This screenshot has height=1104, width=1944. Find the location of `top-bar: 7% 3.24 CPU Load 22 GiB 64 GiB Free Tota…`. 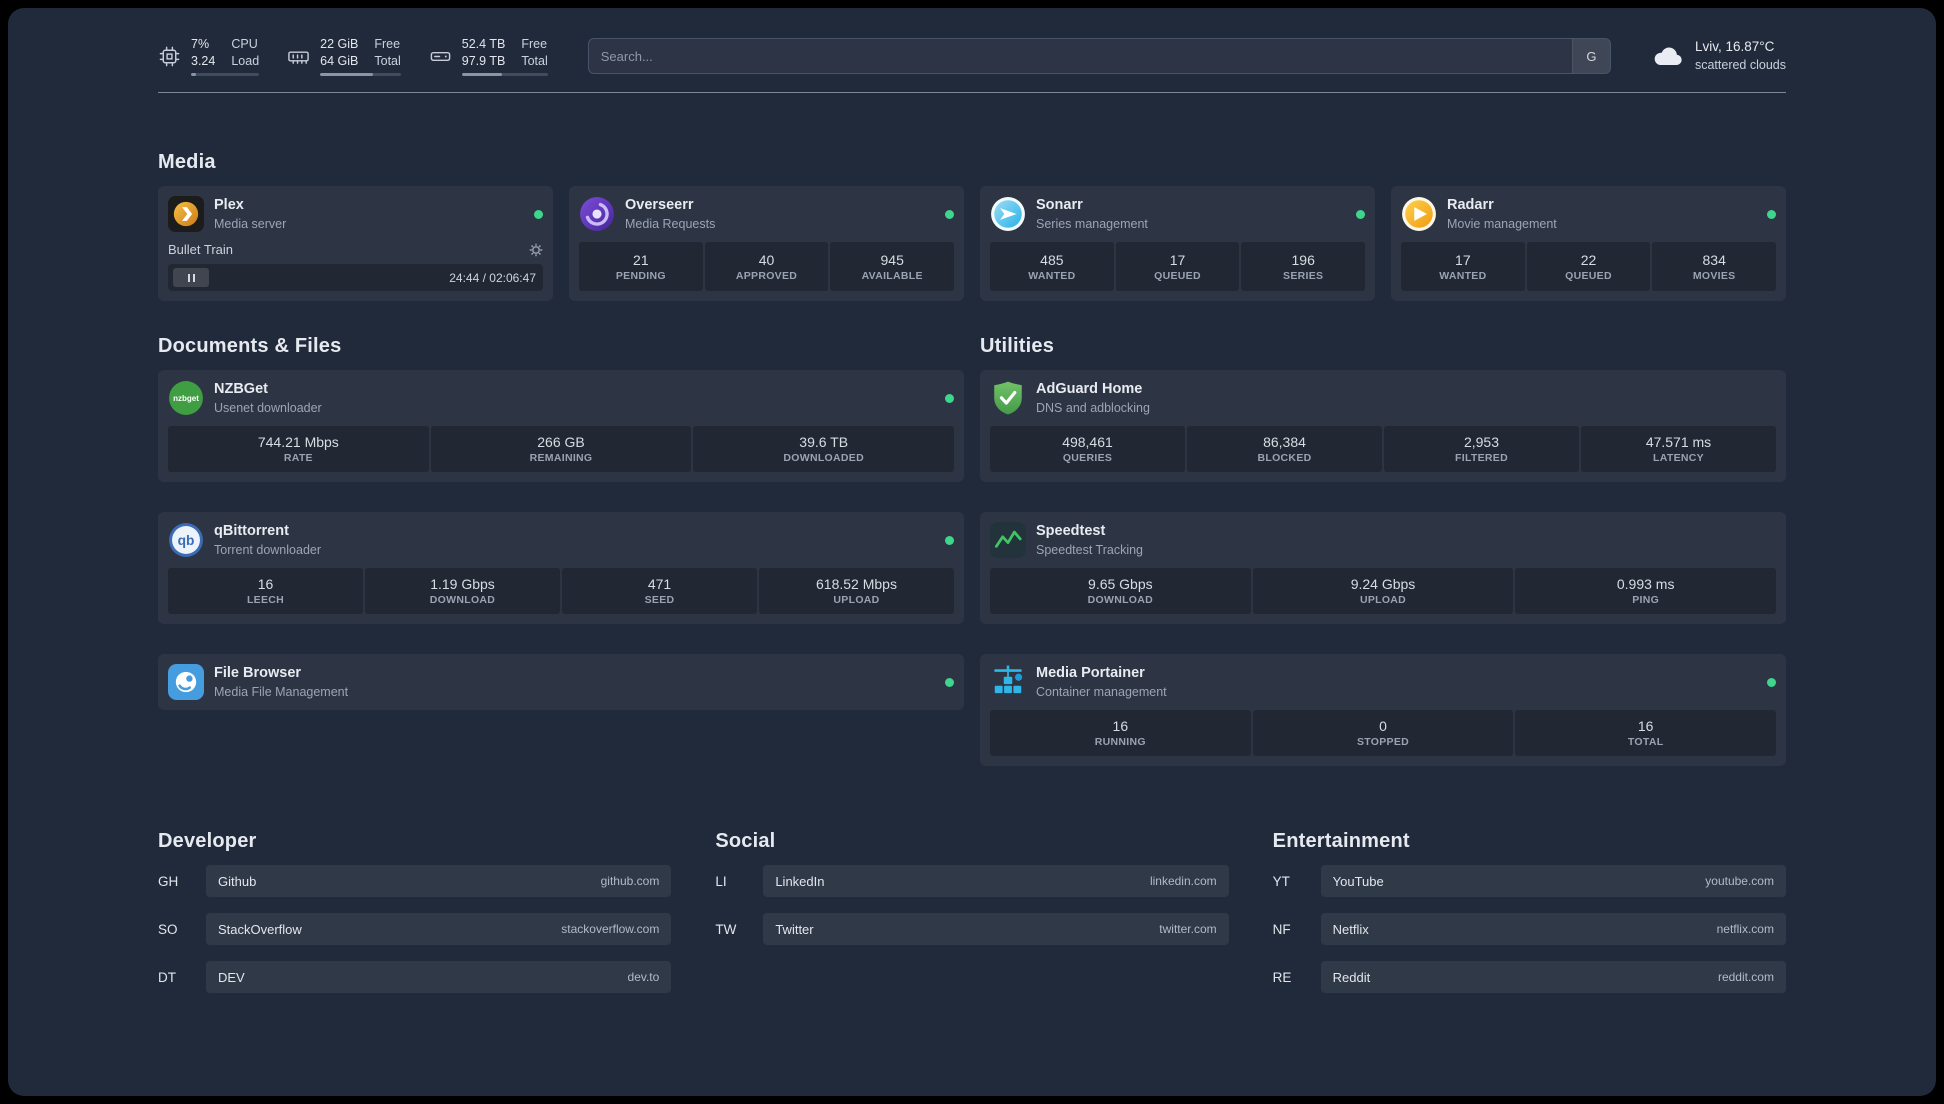

top-bar: 7% 3.24 CPU Load 22 GiB 64 GiB Free Tota… is located at coordinates (972, 56).